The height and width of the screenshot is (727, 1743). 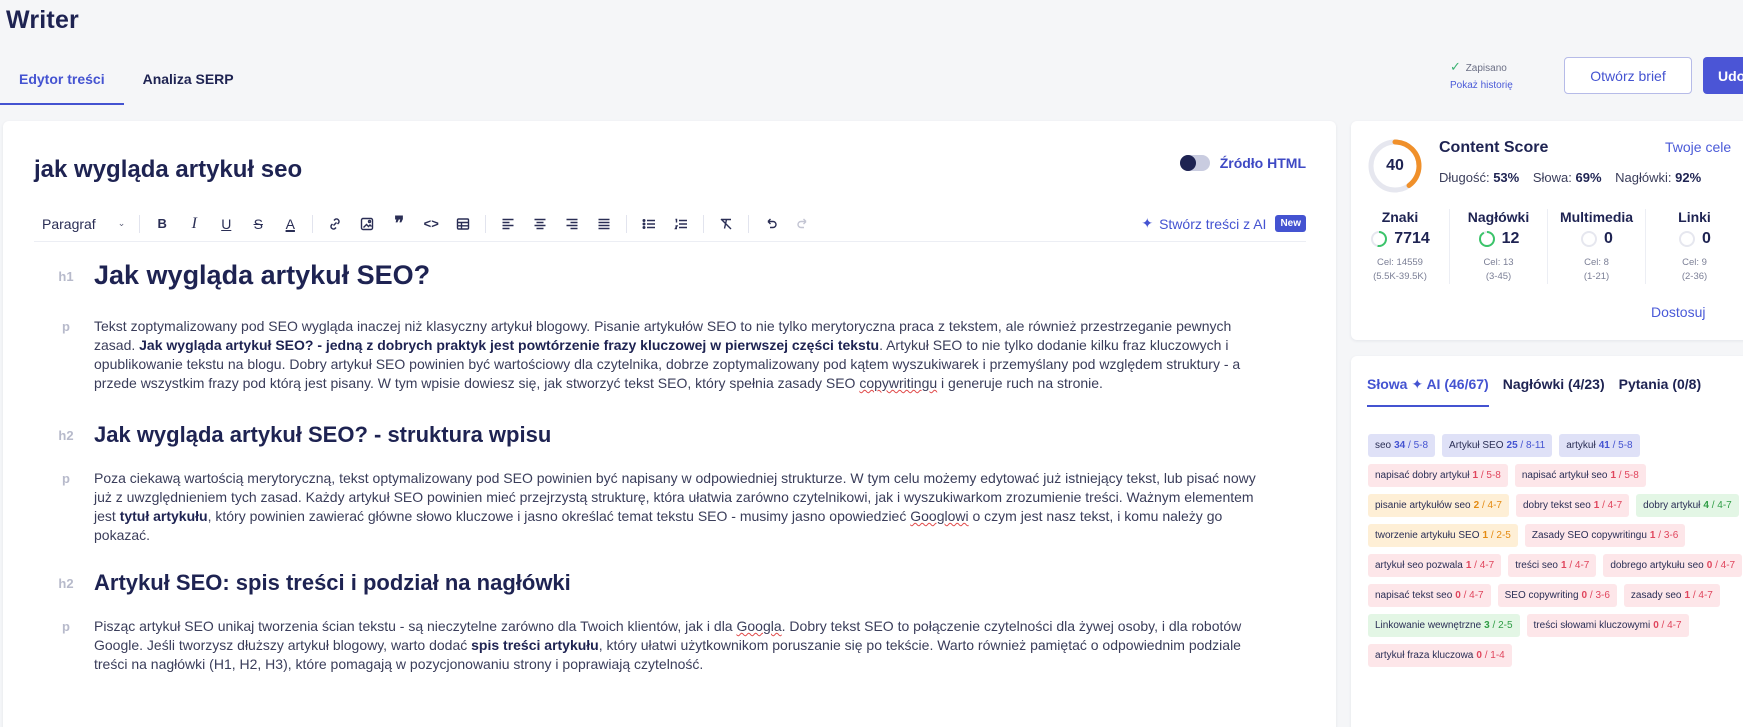 What do you see at coordinates (1556, 505) in the screenshot?
I see `keyword-text: dobry tekst seo` at bounding box center [1556, 505].